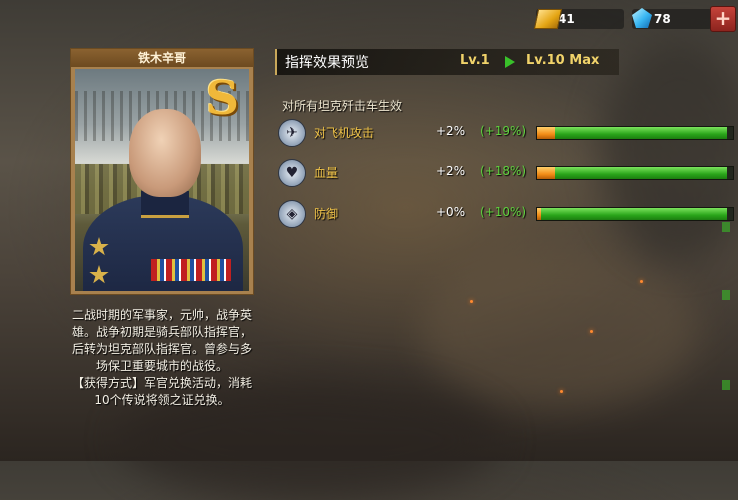  Describe the element at coordinates (222, 98) in the screenshot. I see `rank-badge: S` at that location.